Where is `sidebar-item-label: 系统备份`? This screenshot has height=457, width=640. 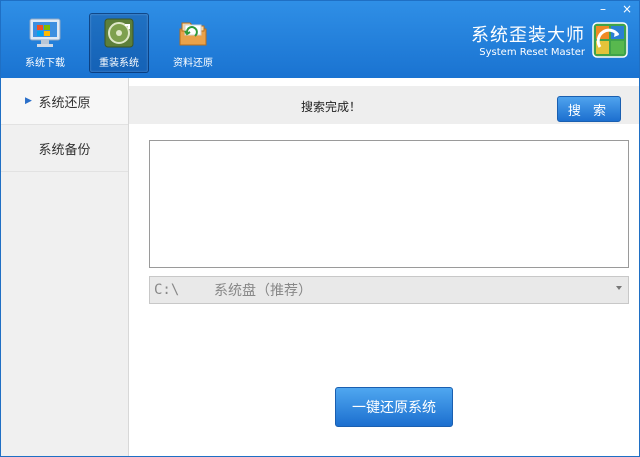
sidebar-item-label: 系统备份 is located at coordinates (64, 150).